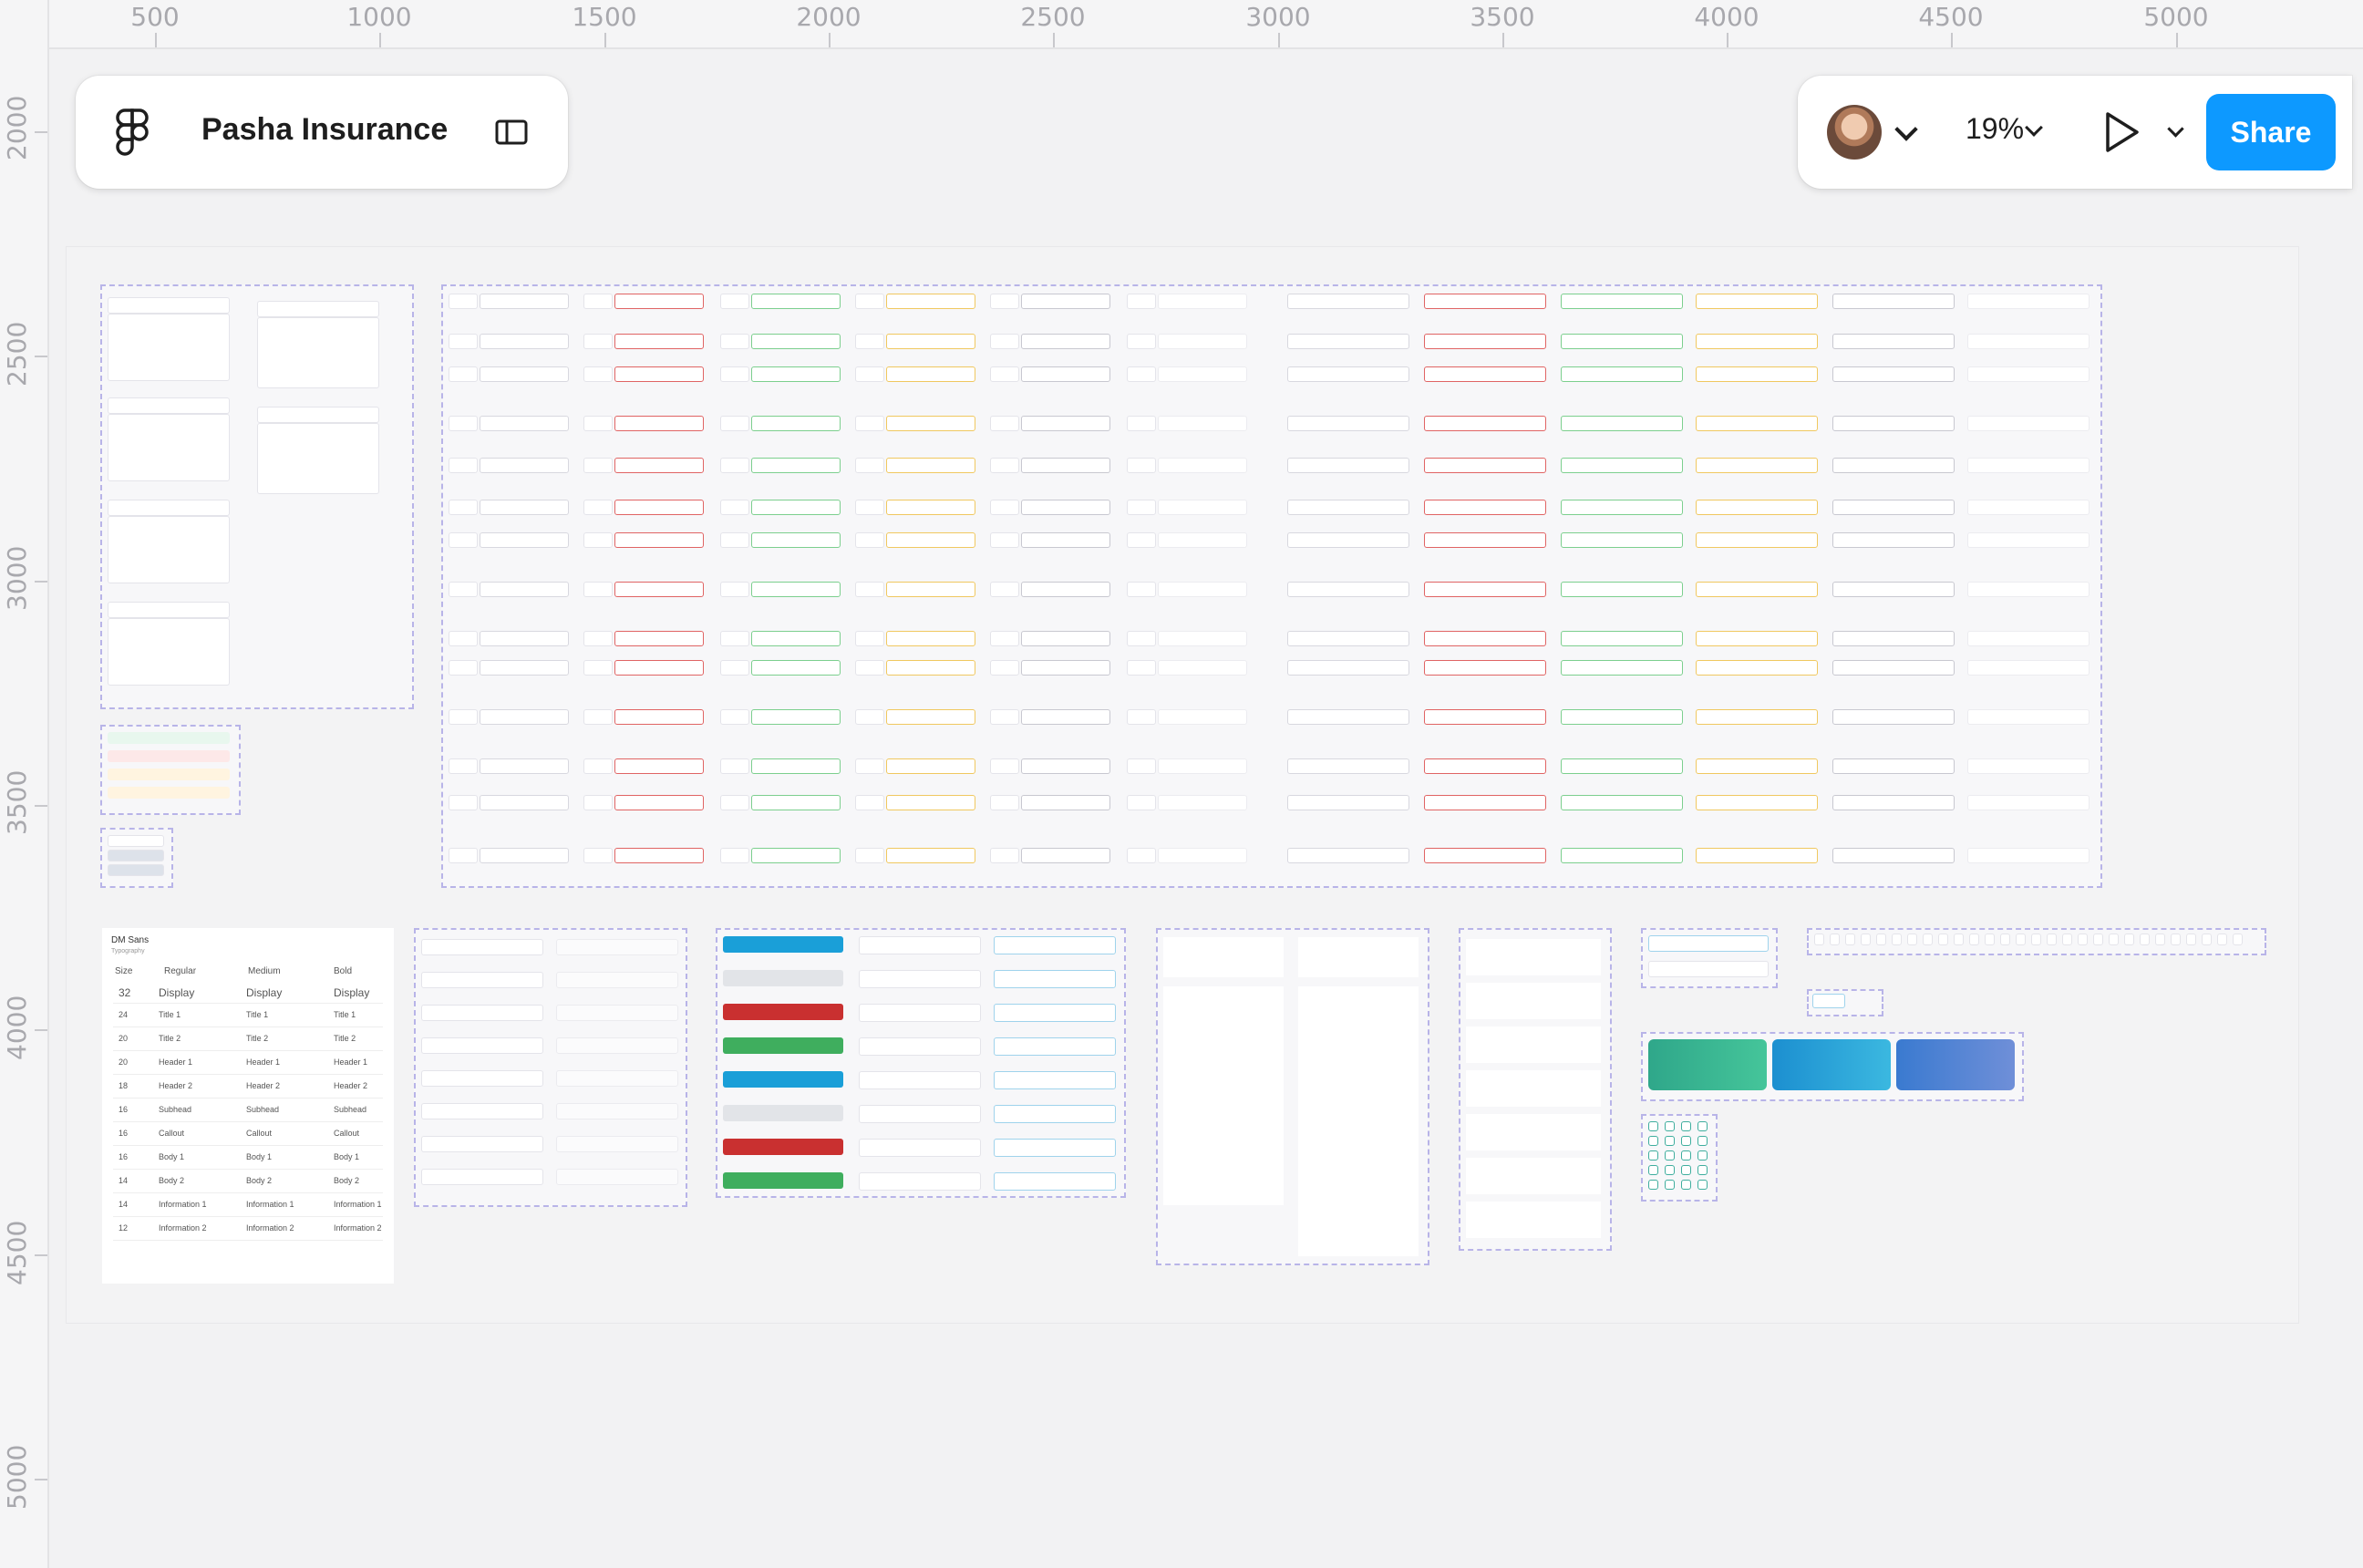 This screenshot has height=1568, width=2363. I want to click on user-avatar, so click(1854, 132).